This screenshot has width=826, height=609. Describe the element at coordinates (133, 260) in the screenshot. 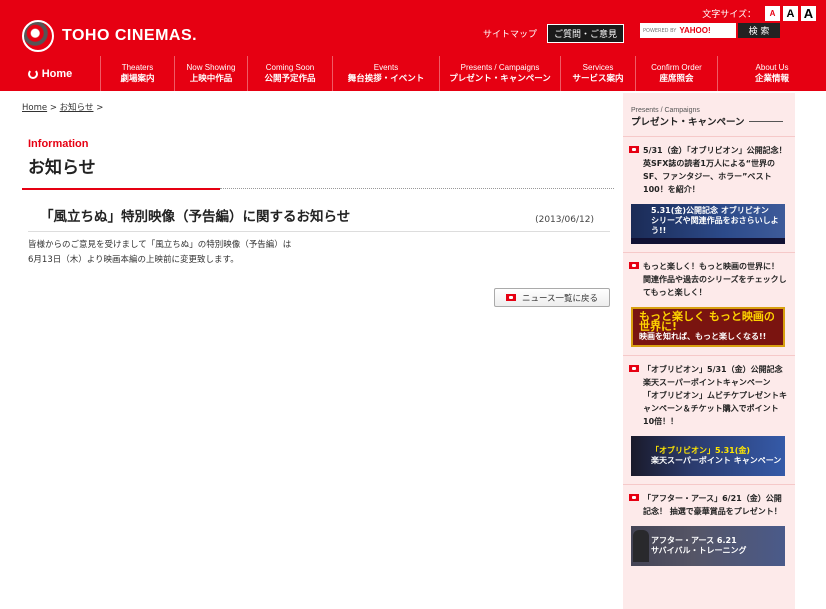

I see `article-body-line: 6月13日（木）より映画本編の上映前に変更致します。` at that location.